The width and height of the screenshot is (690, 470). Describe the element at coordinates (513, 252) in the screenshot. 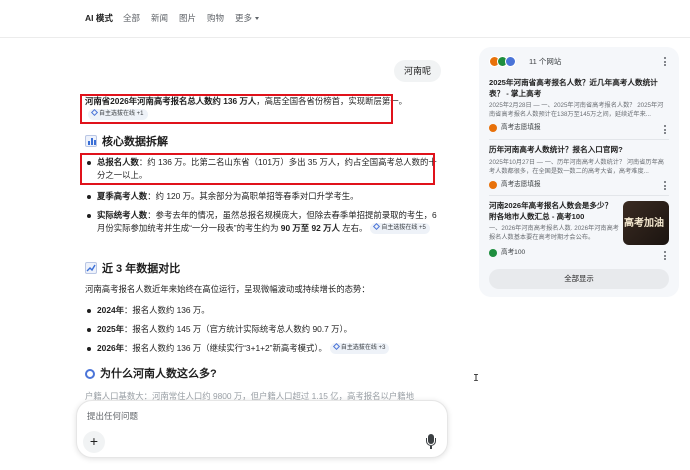

I see `source-site-name: 高考100` at that location.